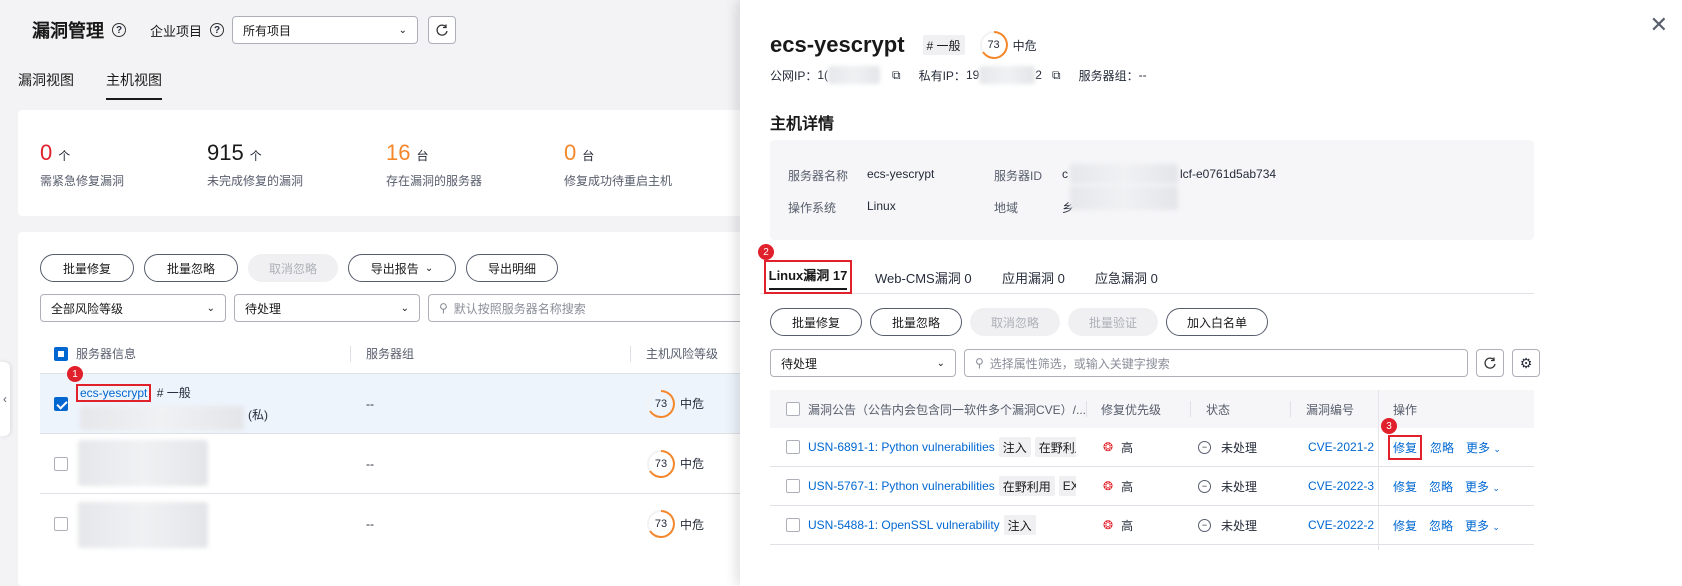 The image size is (1682, 586). What do you see at coordinates (837, 44) in the screenshot?
I see `drawer-title: ecs-yescrypt` at bounding box center [837, 44].